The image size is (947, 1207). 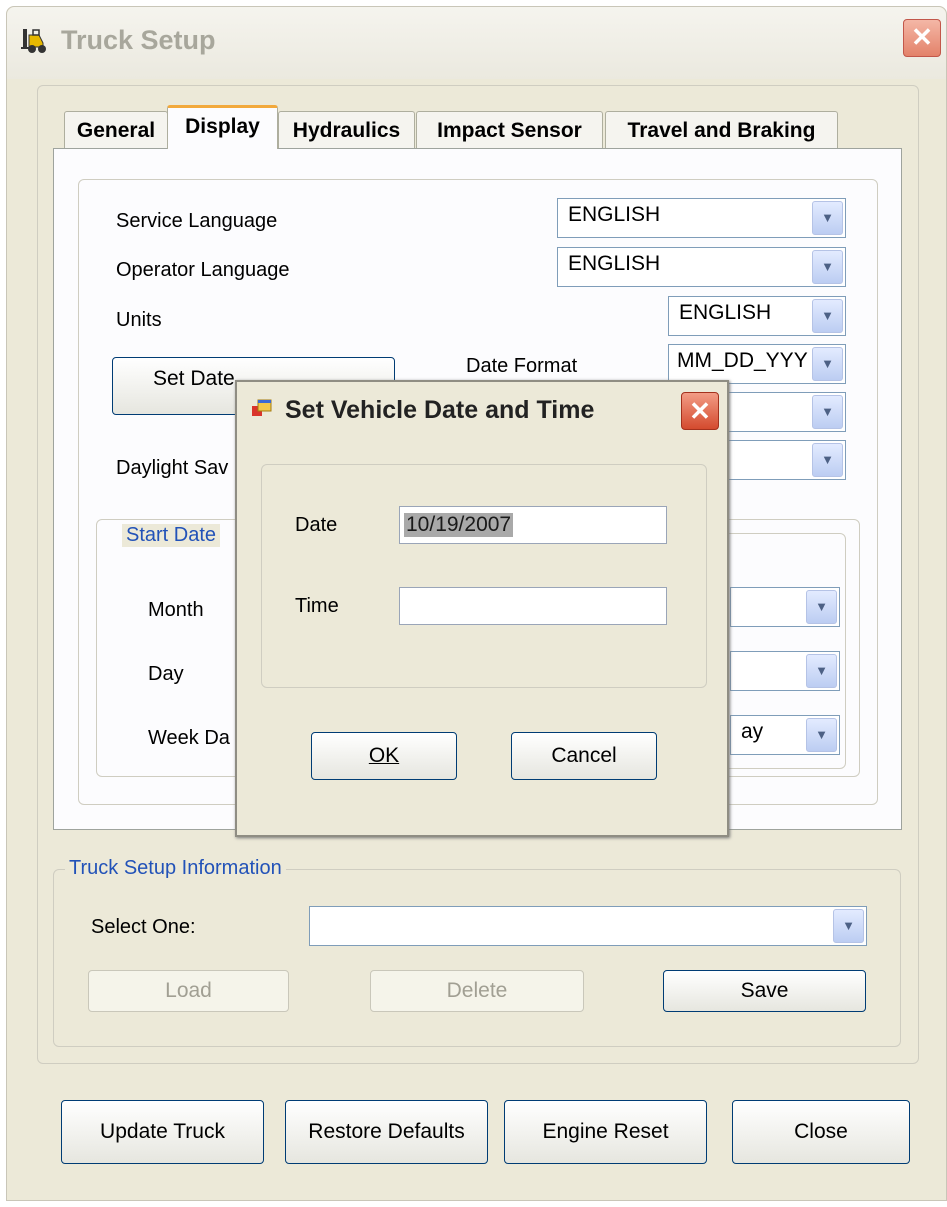 I want to click on close-button: Close, so click(x=821, y=1132).